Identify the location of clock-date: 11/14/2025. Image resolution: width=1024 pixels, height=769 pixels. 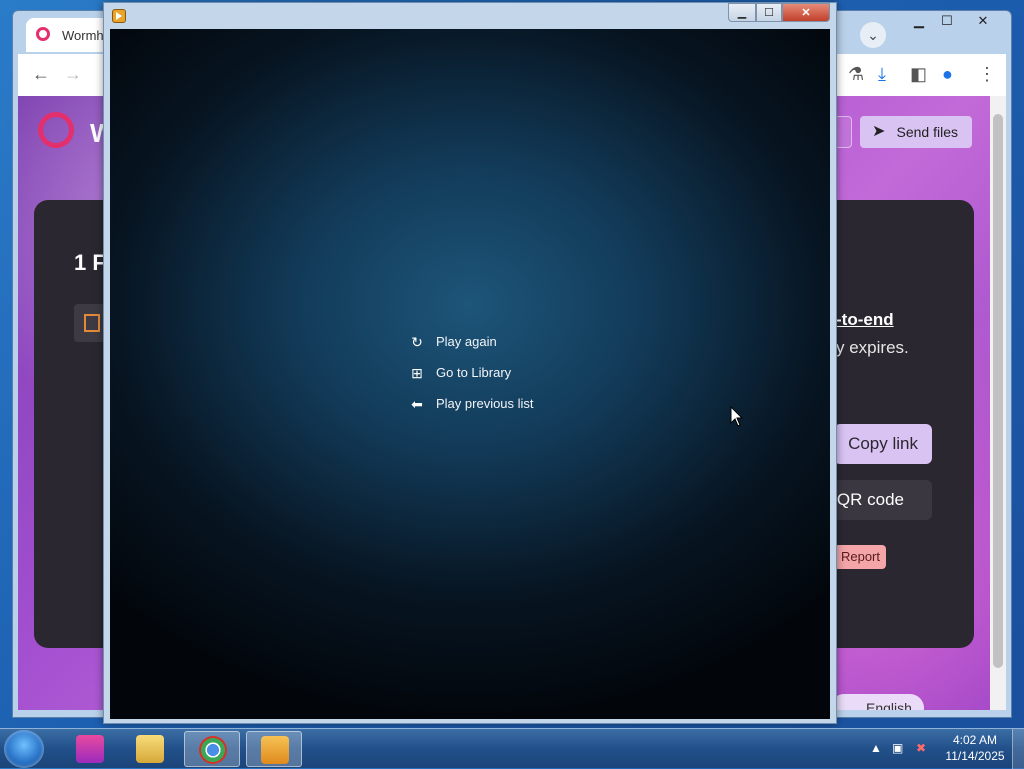
(975, 756).